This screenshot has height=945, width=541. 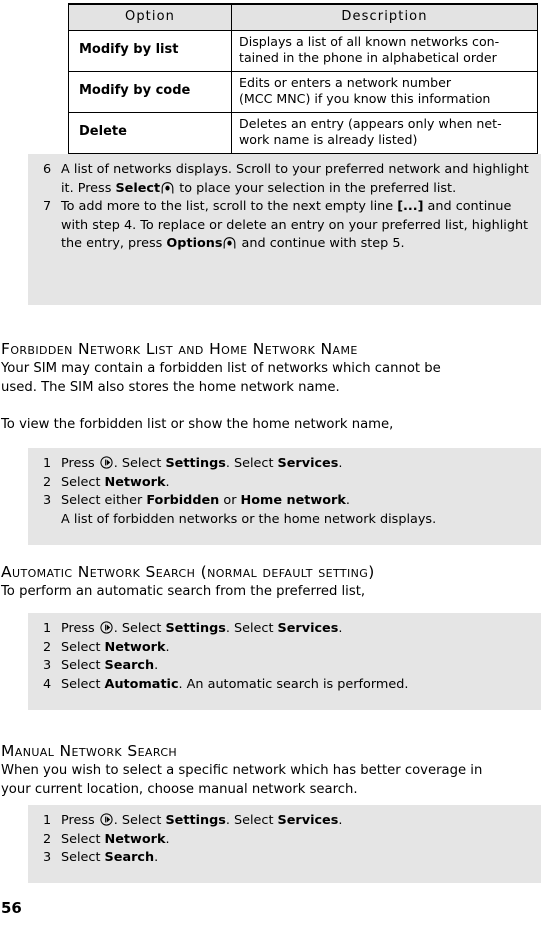 I want to click on step-text: Select Search., so click(x=298, y=666).